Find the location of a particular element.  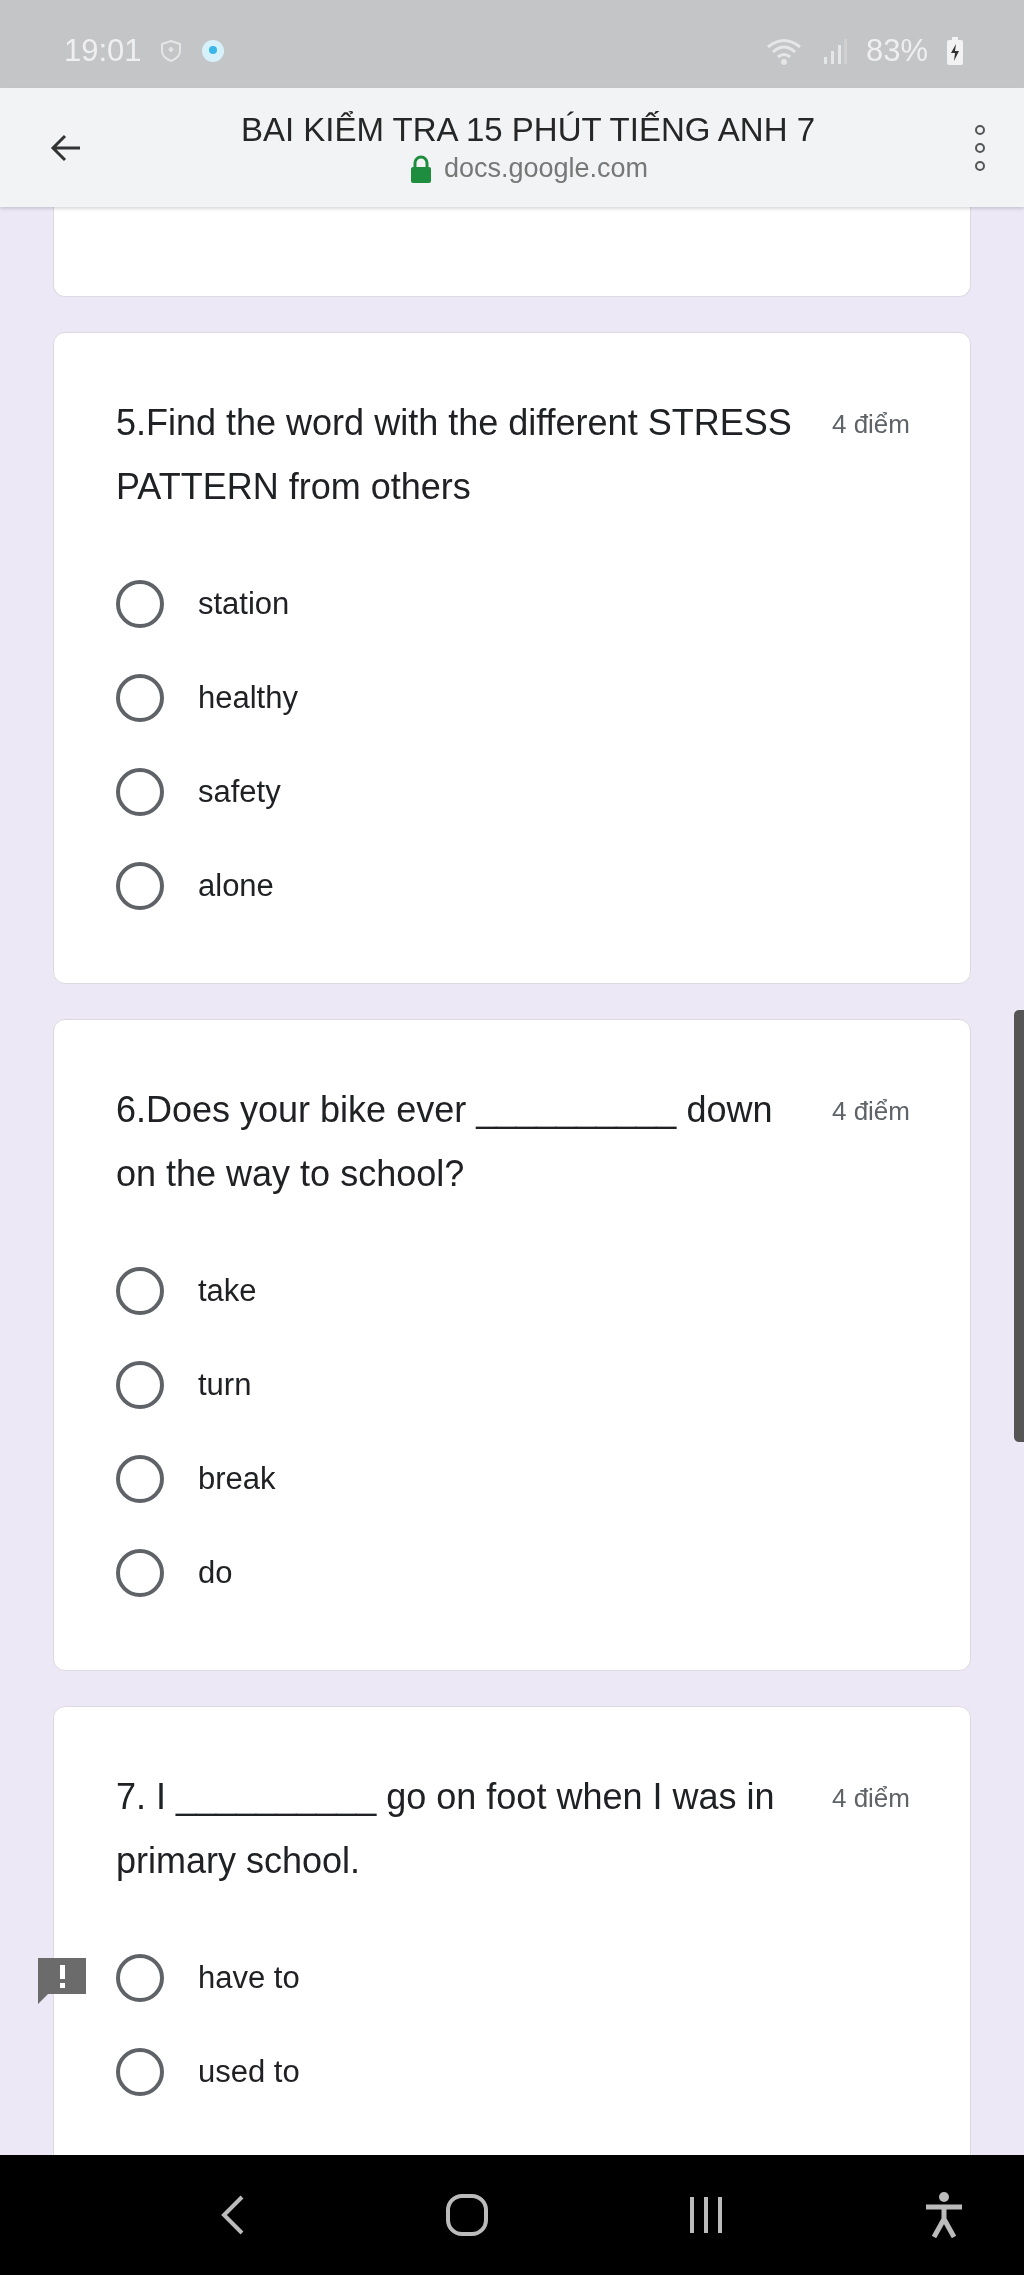

question-text: 7. I __________ go on foot when I was in primary school. is located at coordinates (446, 1829).